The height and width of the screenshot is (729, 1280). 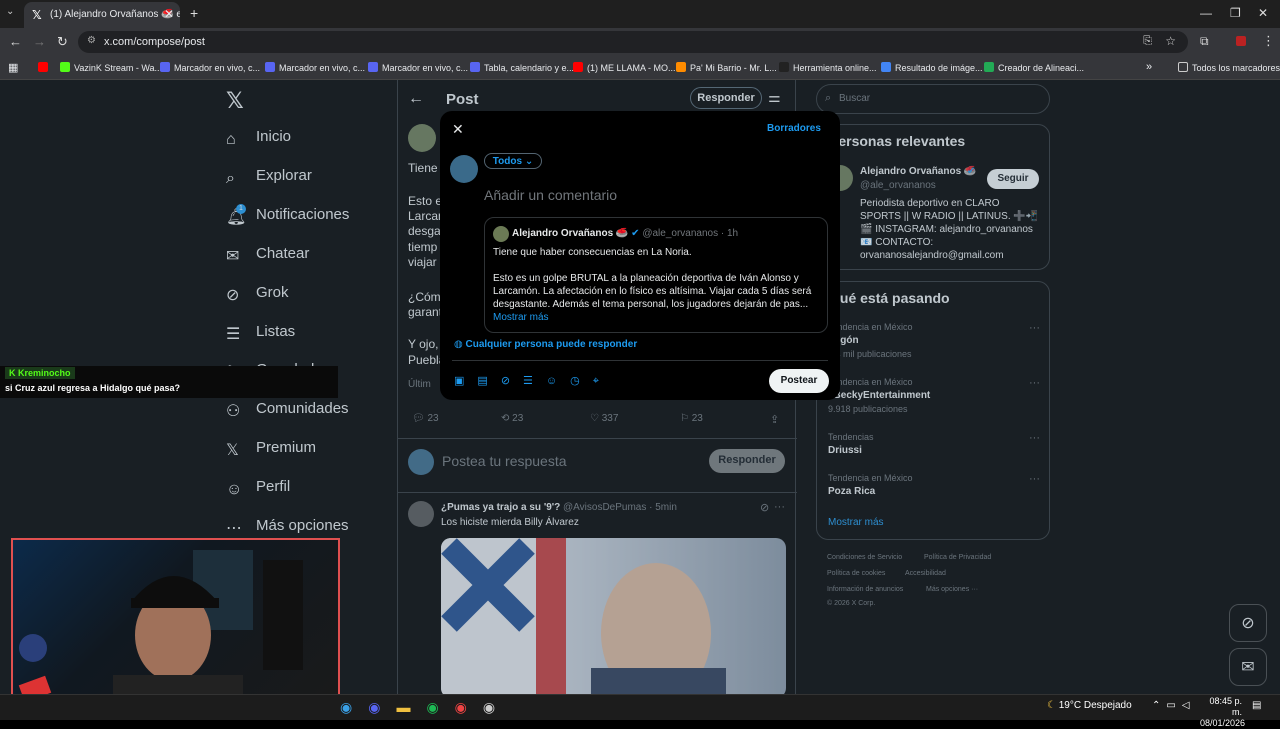 I want to click on chevron-up-icon: ⌃, so click(x=1159, y=705).